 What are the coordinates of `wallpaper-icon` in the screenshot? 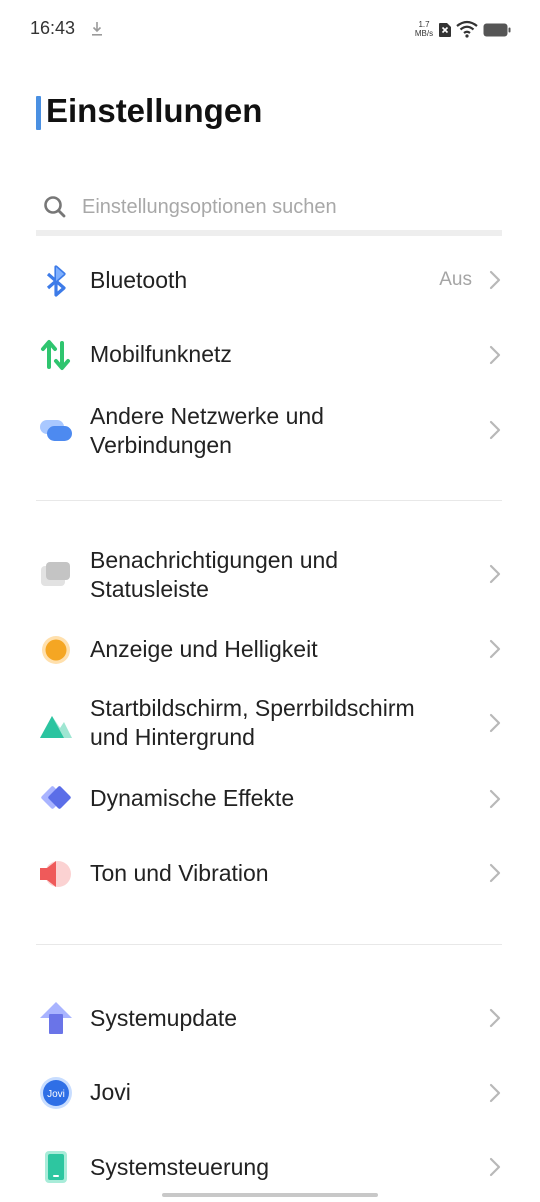 It's located at (56, 727).